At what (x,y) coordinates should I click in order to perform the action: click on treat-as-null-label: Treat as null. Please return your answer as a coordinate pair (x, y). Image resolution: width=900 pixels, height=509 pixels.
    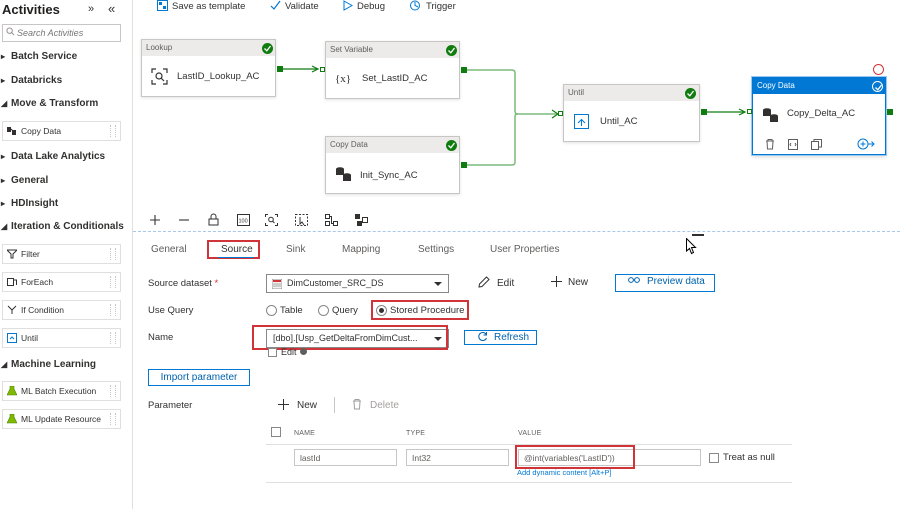
    Looking at the image, I should click on (749, 457).